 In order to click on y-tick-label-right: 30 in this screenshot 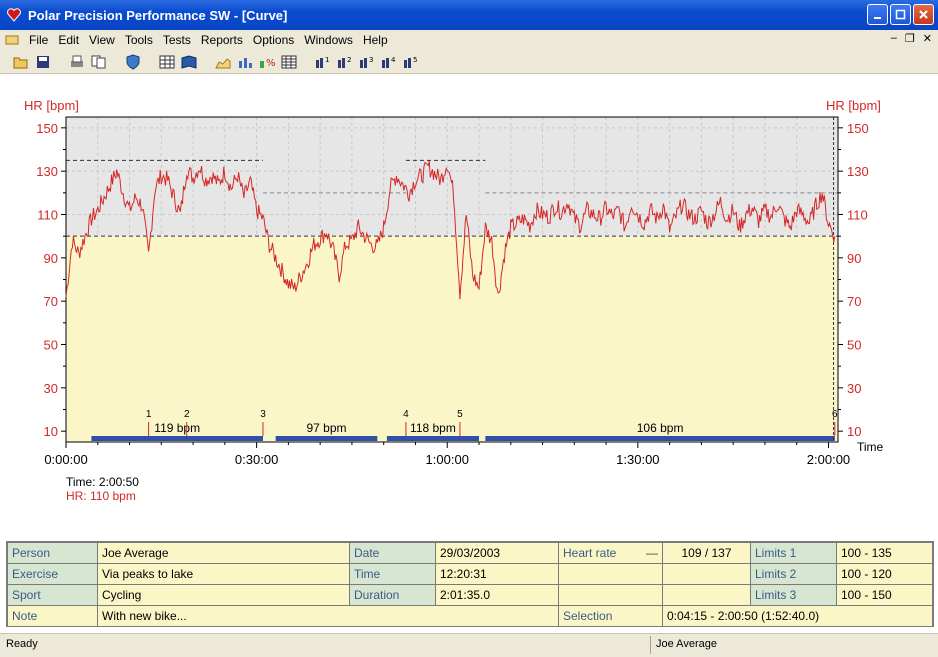, I will do `click(854, 388)`.